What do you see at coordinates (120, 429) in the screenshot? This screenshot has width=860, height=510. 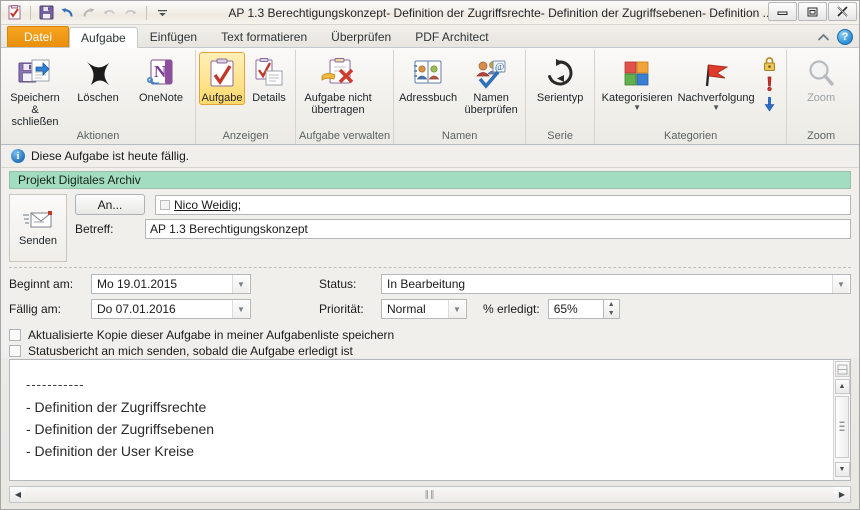 I see `body-line-2: - Definition der Zugriffsebenen` at bounding box center [120, 429].